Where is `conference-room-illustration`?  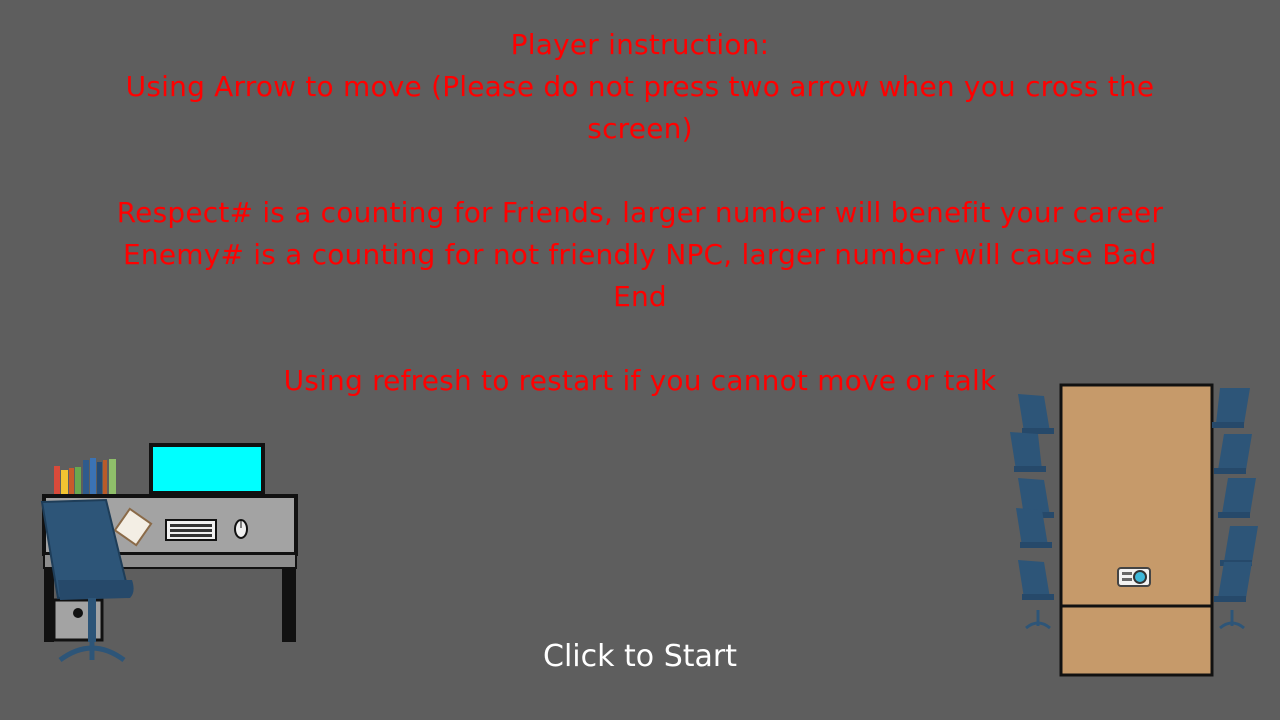 conference-room-illustration is located at coordinates (1134, 530).